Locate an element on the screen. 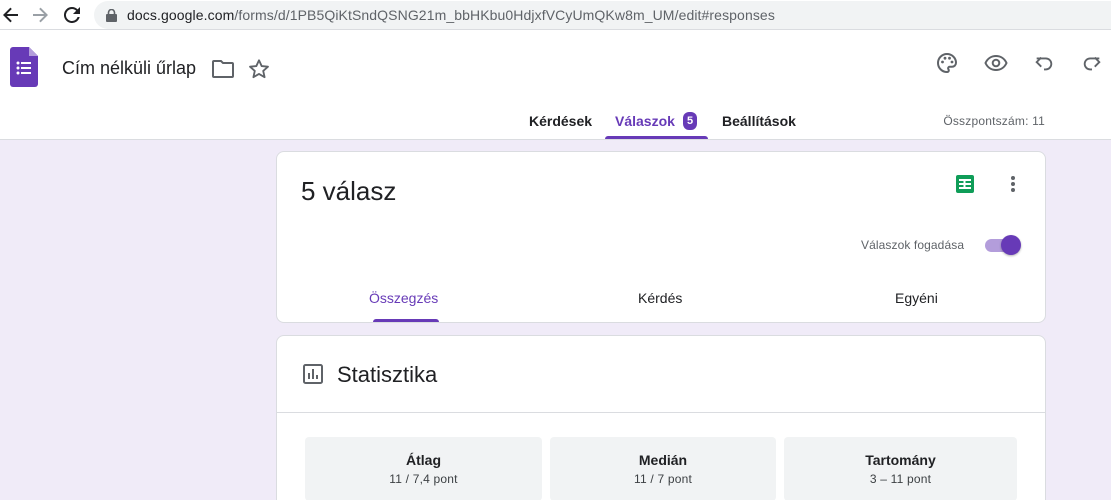 This screenshot has width=1111, height=500. tab-questions: Kérdések is located at coordinates (560, 125).